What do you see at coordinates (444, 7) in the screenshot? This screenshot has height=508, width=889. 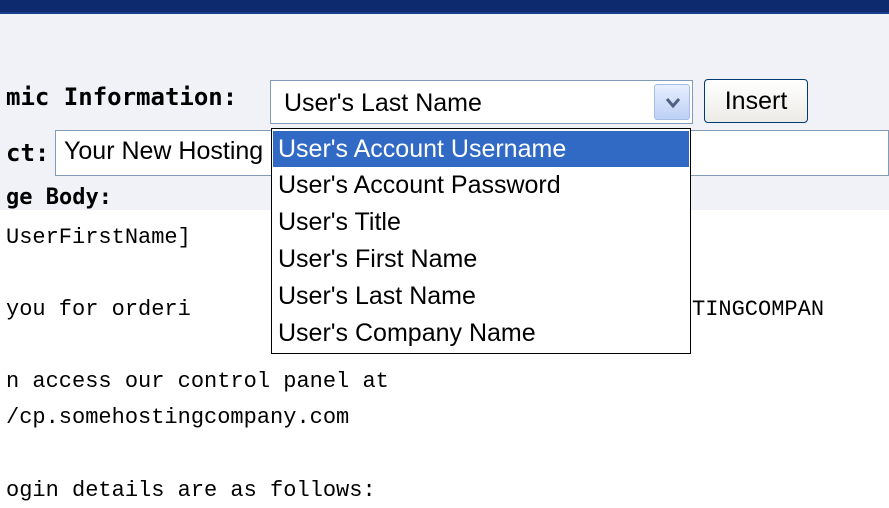 I see `header-bar` at bounding box center [444, 7].